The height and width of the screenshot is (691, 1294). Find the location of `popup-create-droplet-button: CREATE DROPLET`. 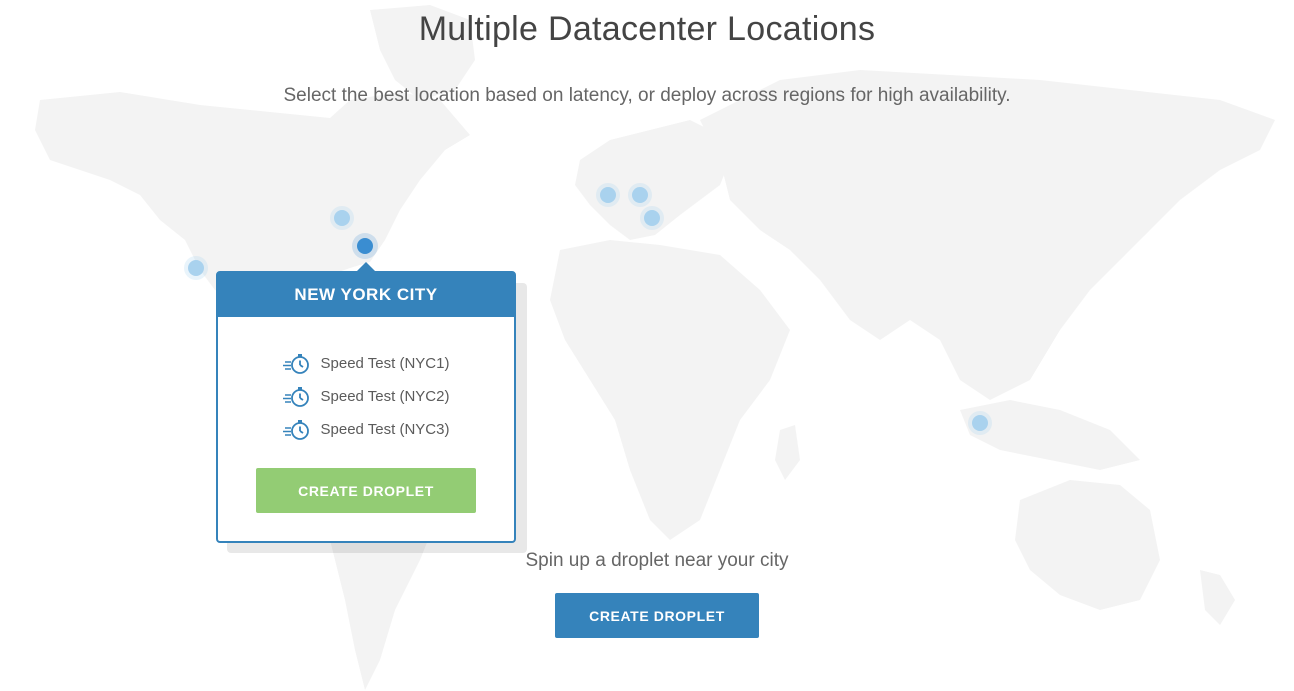

popup-create-droplet-button: CREATE DROPLET is located at coordinates (366, 490).